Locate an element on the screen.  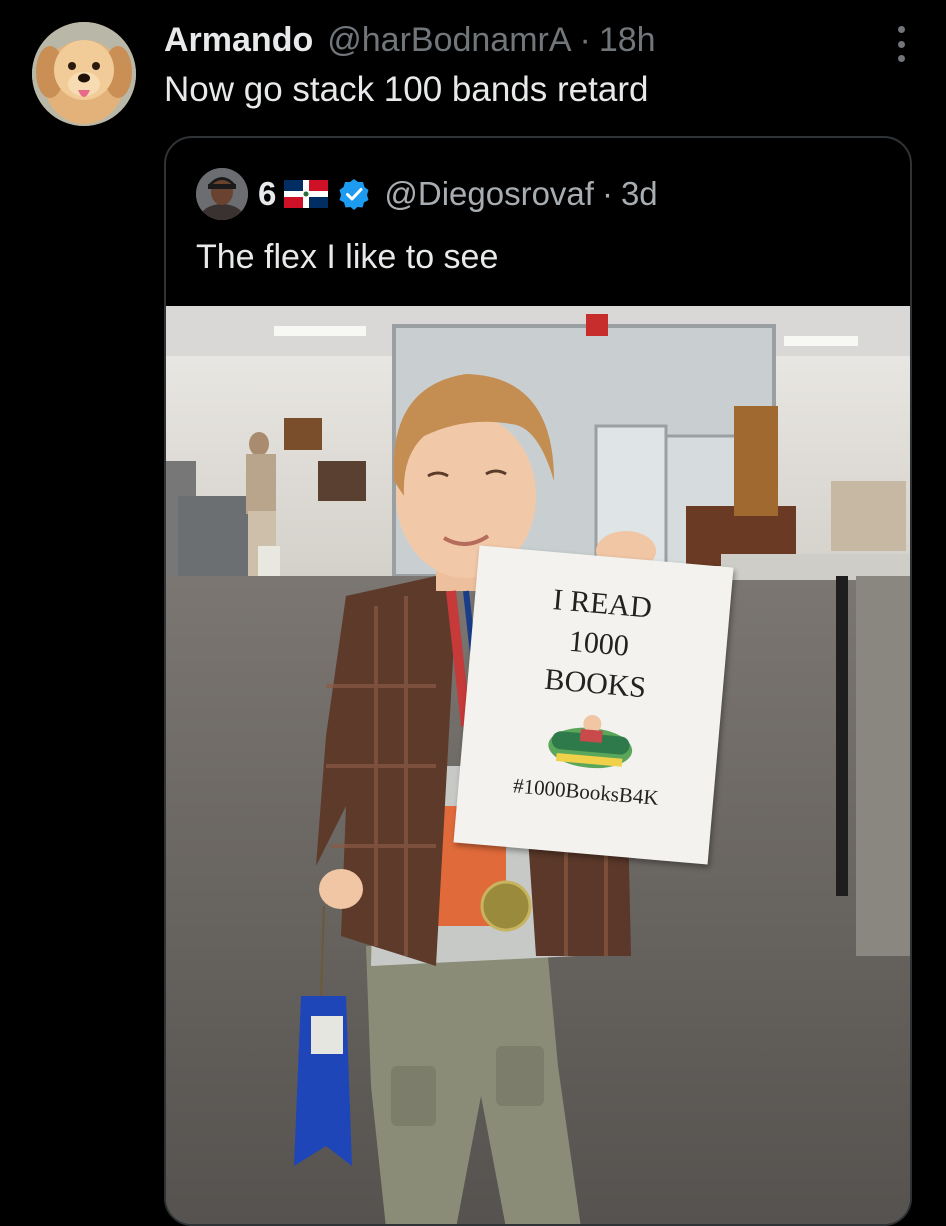
tweet-text: Now go stack 100 bands retard is located at coordinates (406, 89).